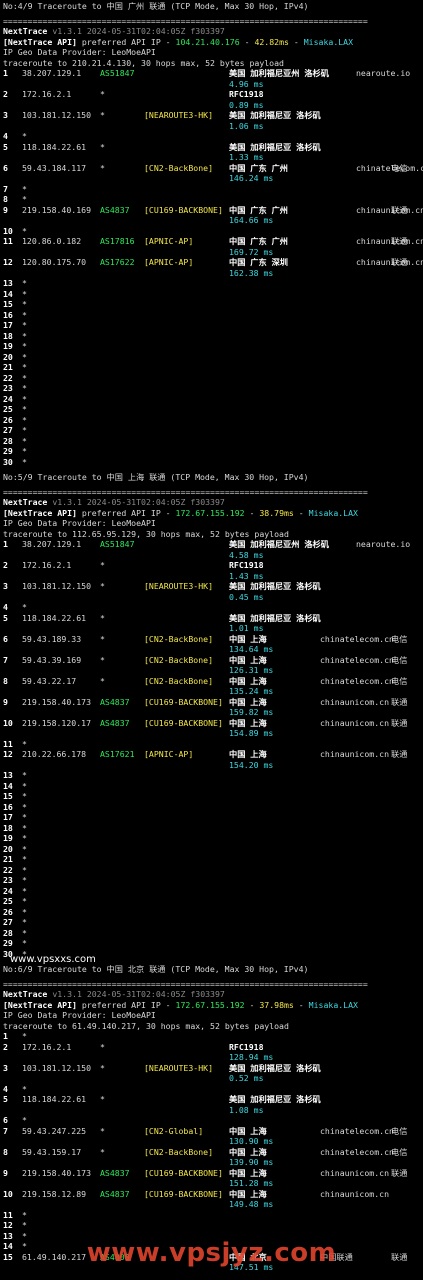 Image resolution: width=423 pixels, height=1280 pixels. I want to click on hop-number: 22, so click(8, 869).